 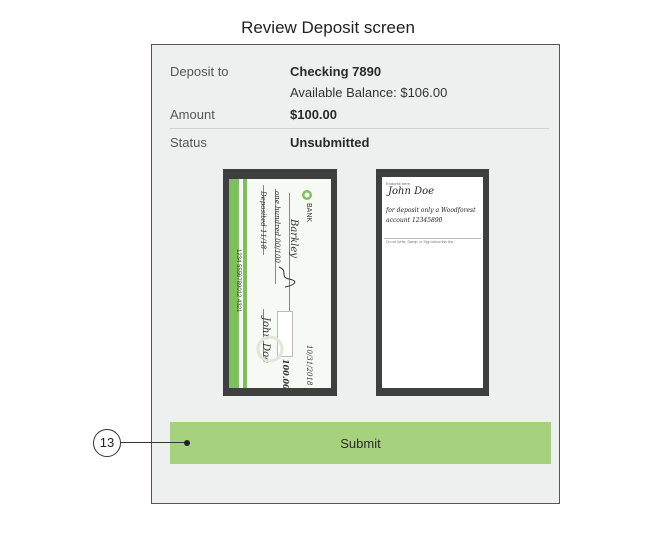 What do you see at coordinates (154, 443) in the screenshot?
I see `callout-leader-line` at bounding box center [154, 443].